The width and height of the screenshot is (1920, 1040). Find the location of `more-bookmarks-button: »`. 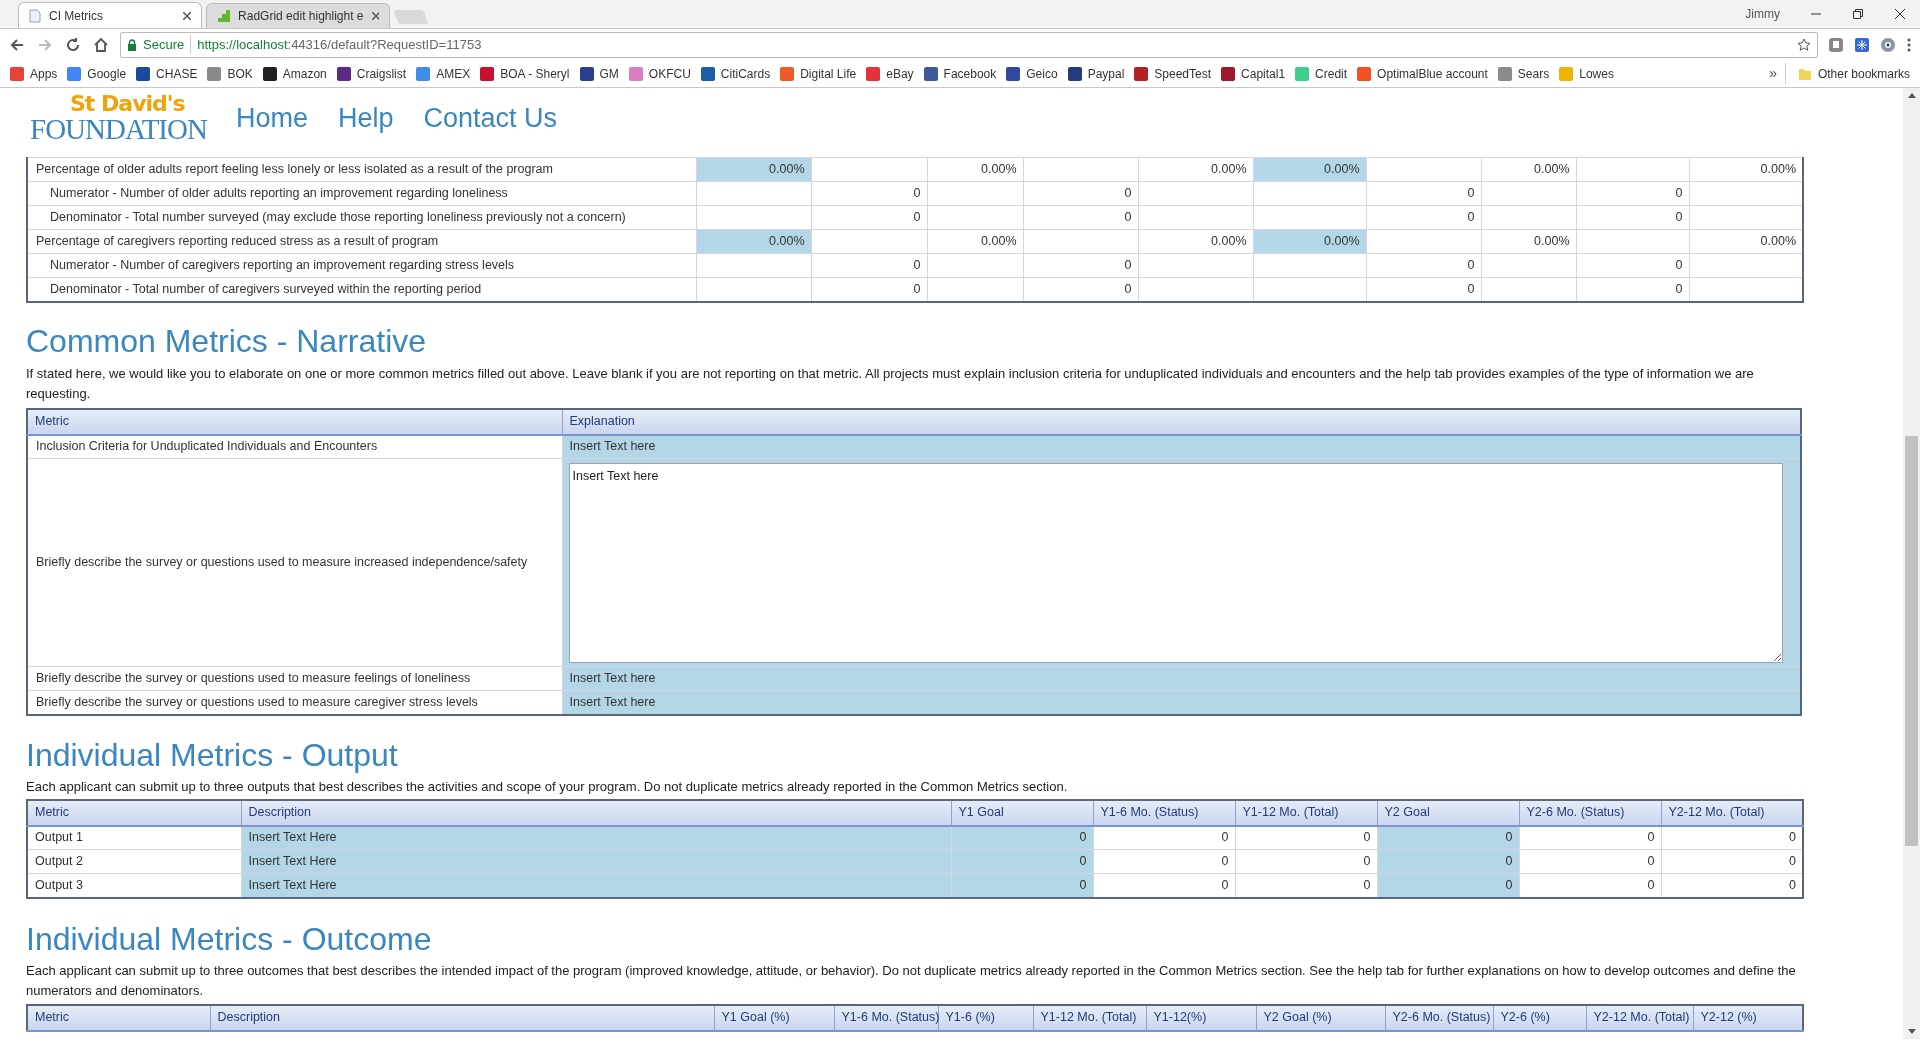

more-bookmarks-button: » is located at coordinates (1773, 73).